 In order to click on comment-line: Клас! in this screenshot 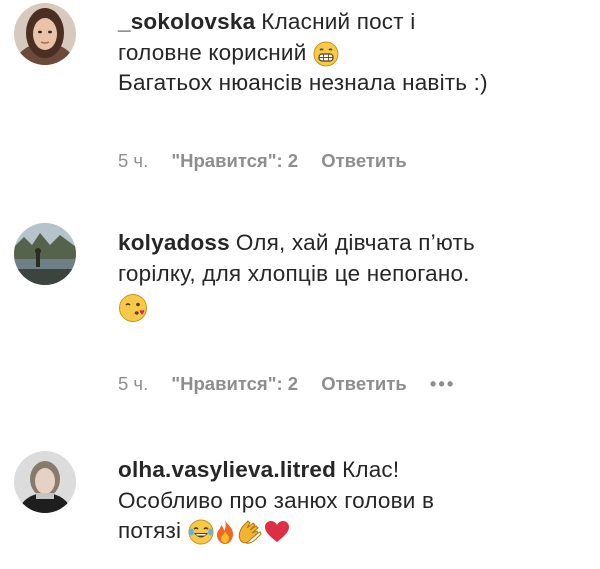, I will do `click(371, 469)`.